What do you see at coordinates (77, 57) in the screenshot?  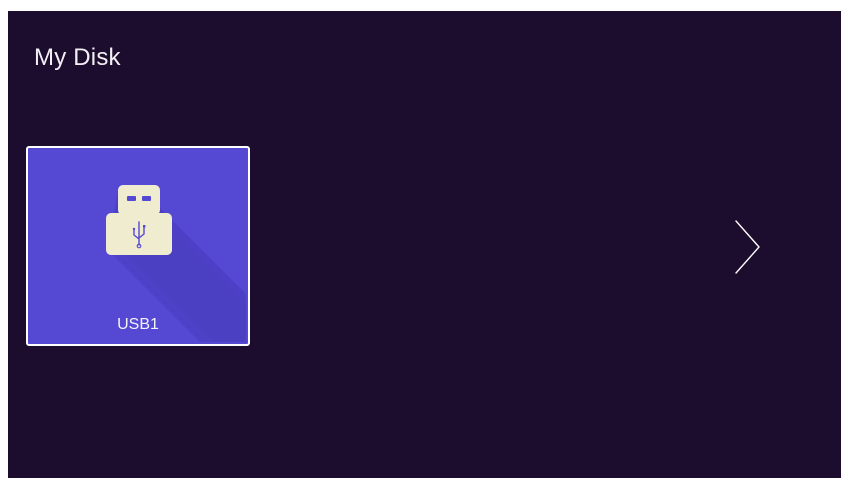 I see `page-title: My Disk` at bounding box center [77, 57].